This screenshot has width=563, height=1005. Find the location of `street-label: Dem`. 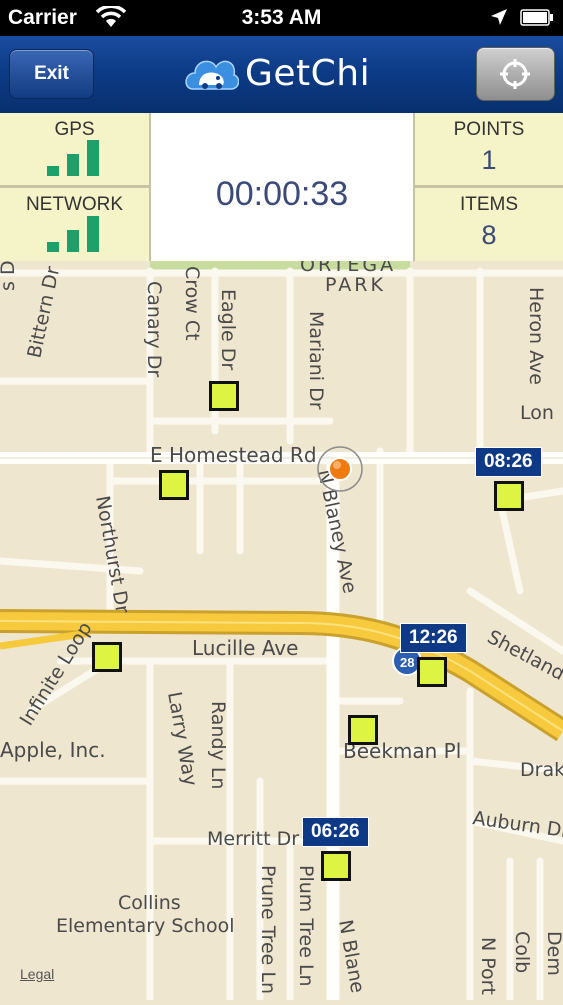

street-label: Dem is located at coordinates (553, 953).